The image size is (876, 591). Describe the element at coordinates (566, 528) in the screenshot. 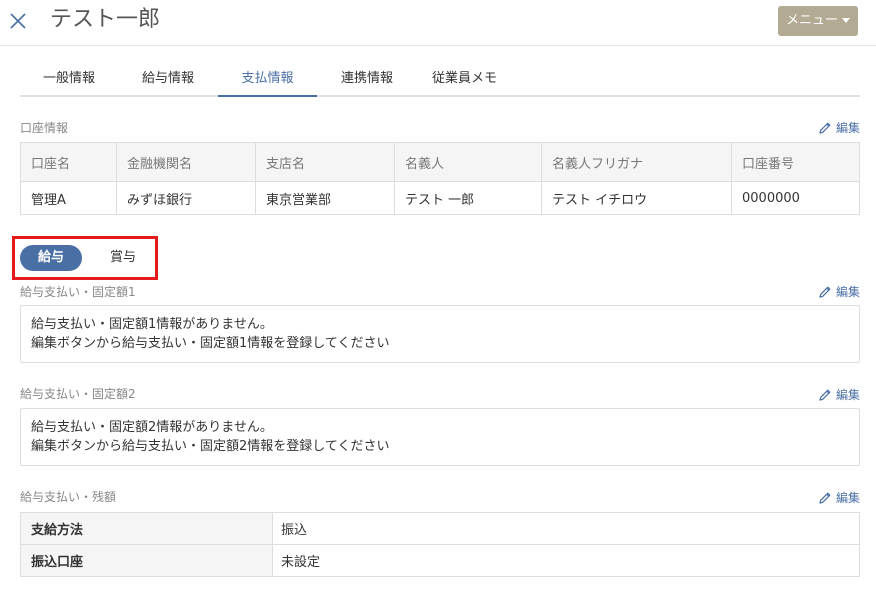

I see `row-value: 振込` at that location.